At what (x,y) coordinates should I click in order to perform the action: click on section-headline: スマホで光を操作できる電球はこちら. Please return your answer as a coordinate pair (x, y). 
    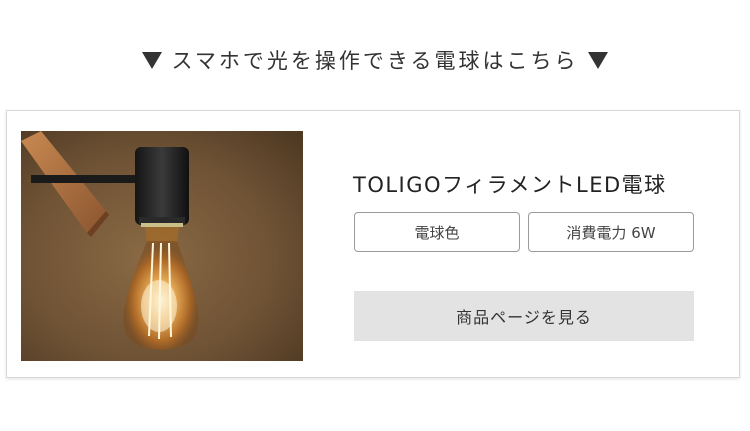
    Looking at the image, I should click on (375, 60).